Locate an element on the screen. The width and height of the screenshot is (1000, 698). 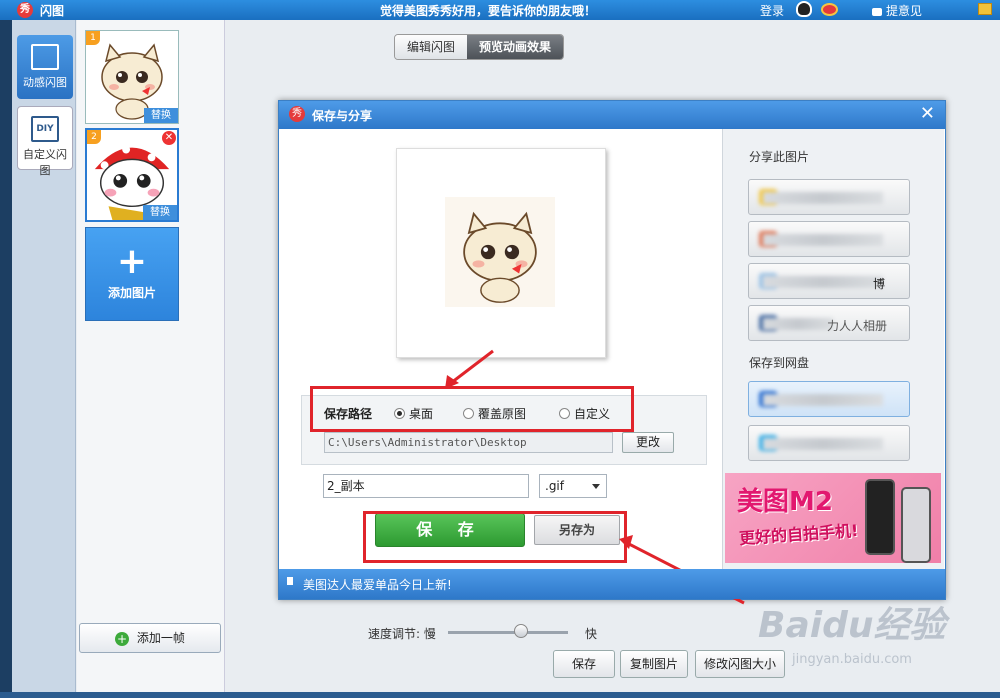
speed-fast-label: 快 is located at coordinates (591, 634).